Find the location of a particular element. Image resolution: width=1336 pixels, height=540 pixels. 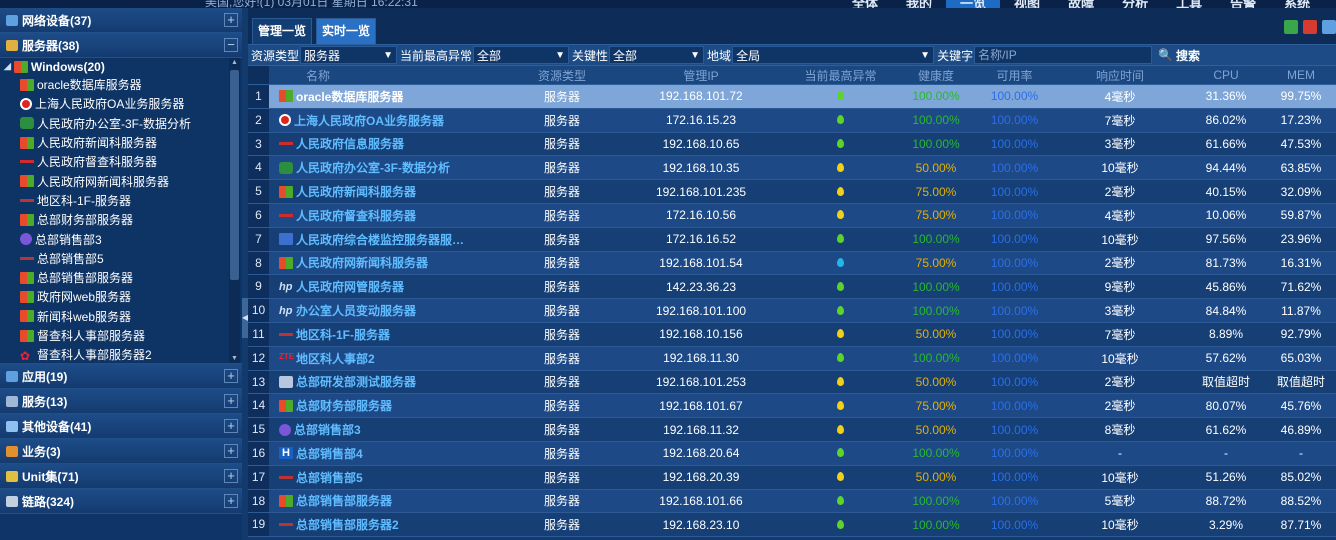

col-header-health: 健康度 is located at coordinates (936, 75).